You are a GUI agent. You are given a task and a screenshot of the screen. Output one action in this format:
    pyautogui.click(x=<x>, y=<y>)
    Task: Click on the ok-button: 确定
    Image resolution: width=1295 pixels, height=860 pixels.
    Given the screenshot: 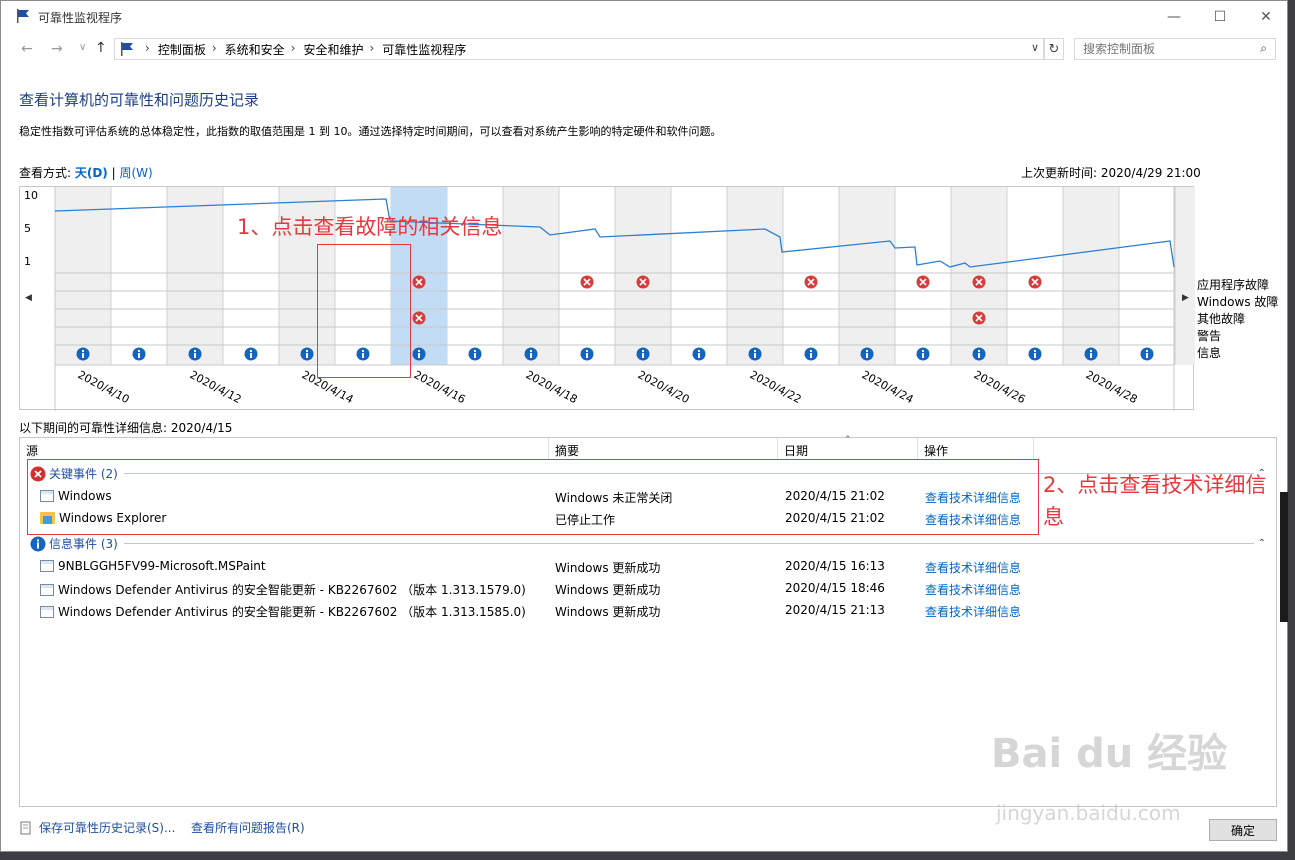 What is the action you would take?
    pyautogui.click(x=1243, y=830)
    